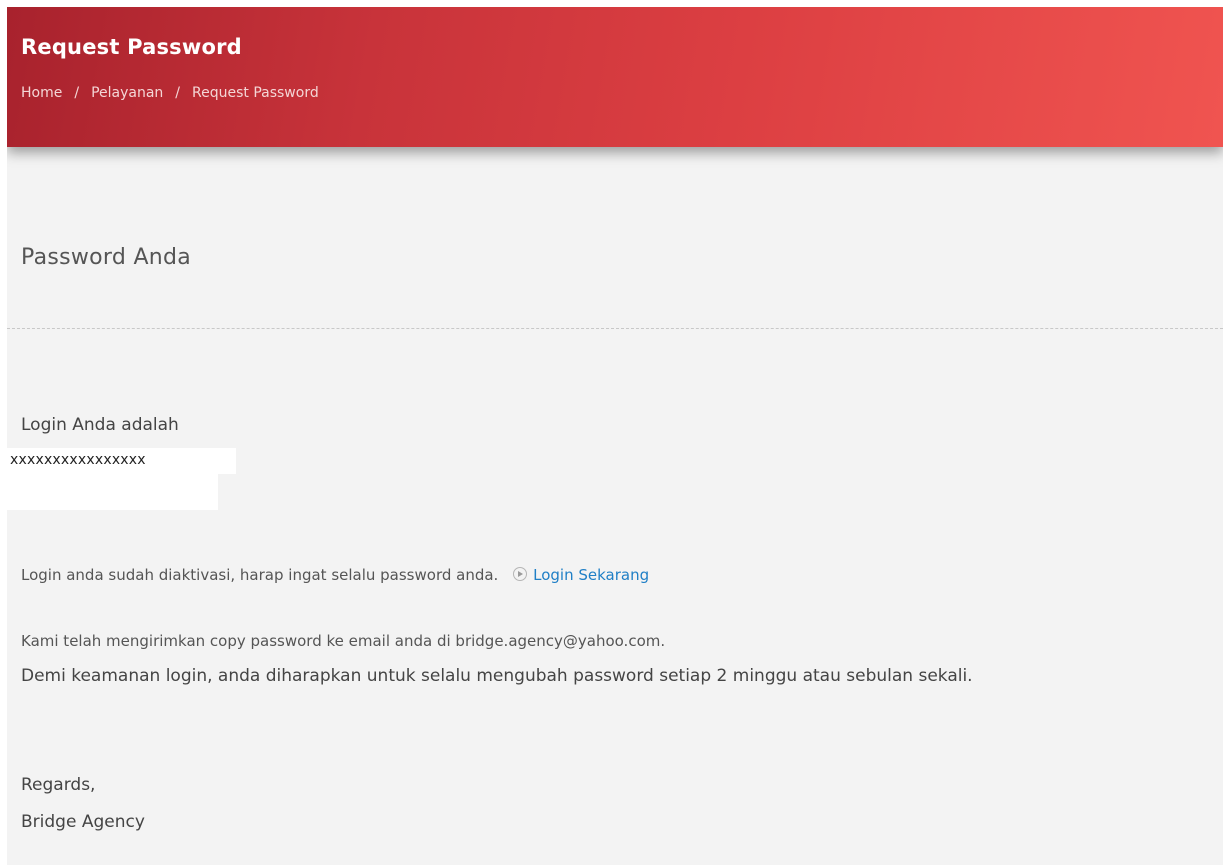 The image size is (1223, 865). Describe the element at coordinates (131, 47) in the screenshot. I see `page-title: Request Password` at that location.